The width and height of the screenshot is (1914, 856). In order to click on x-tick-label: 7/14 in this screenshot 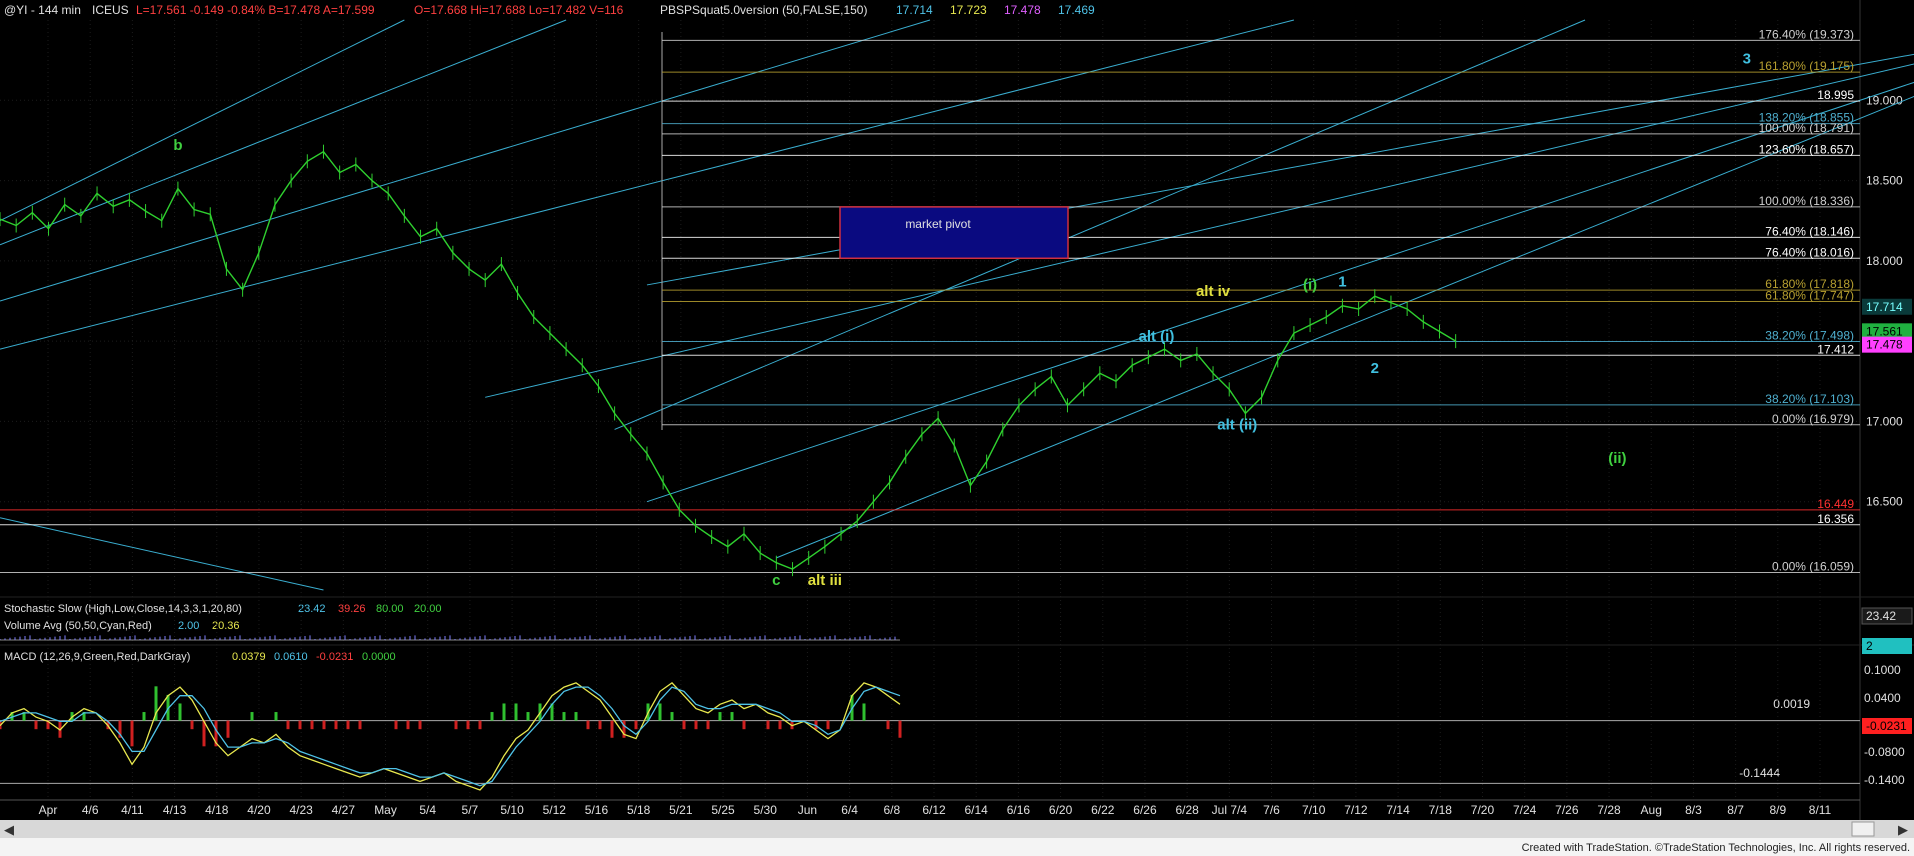, I will do `click(1398, 810)`.